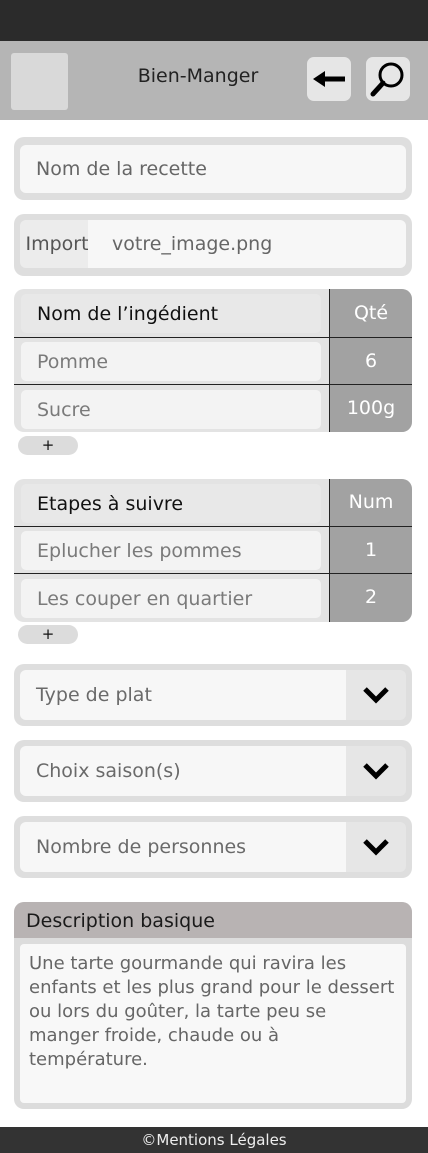  I want to click on season-select: Choix saison(s), so click(213, 771).